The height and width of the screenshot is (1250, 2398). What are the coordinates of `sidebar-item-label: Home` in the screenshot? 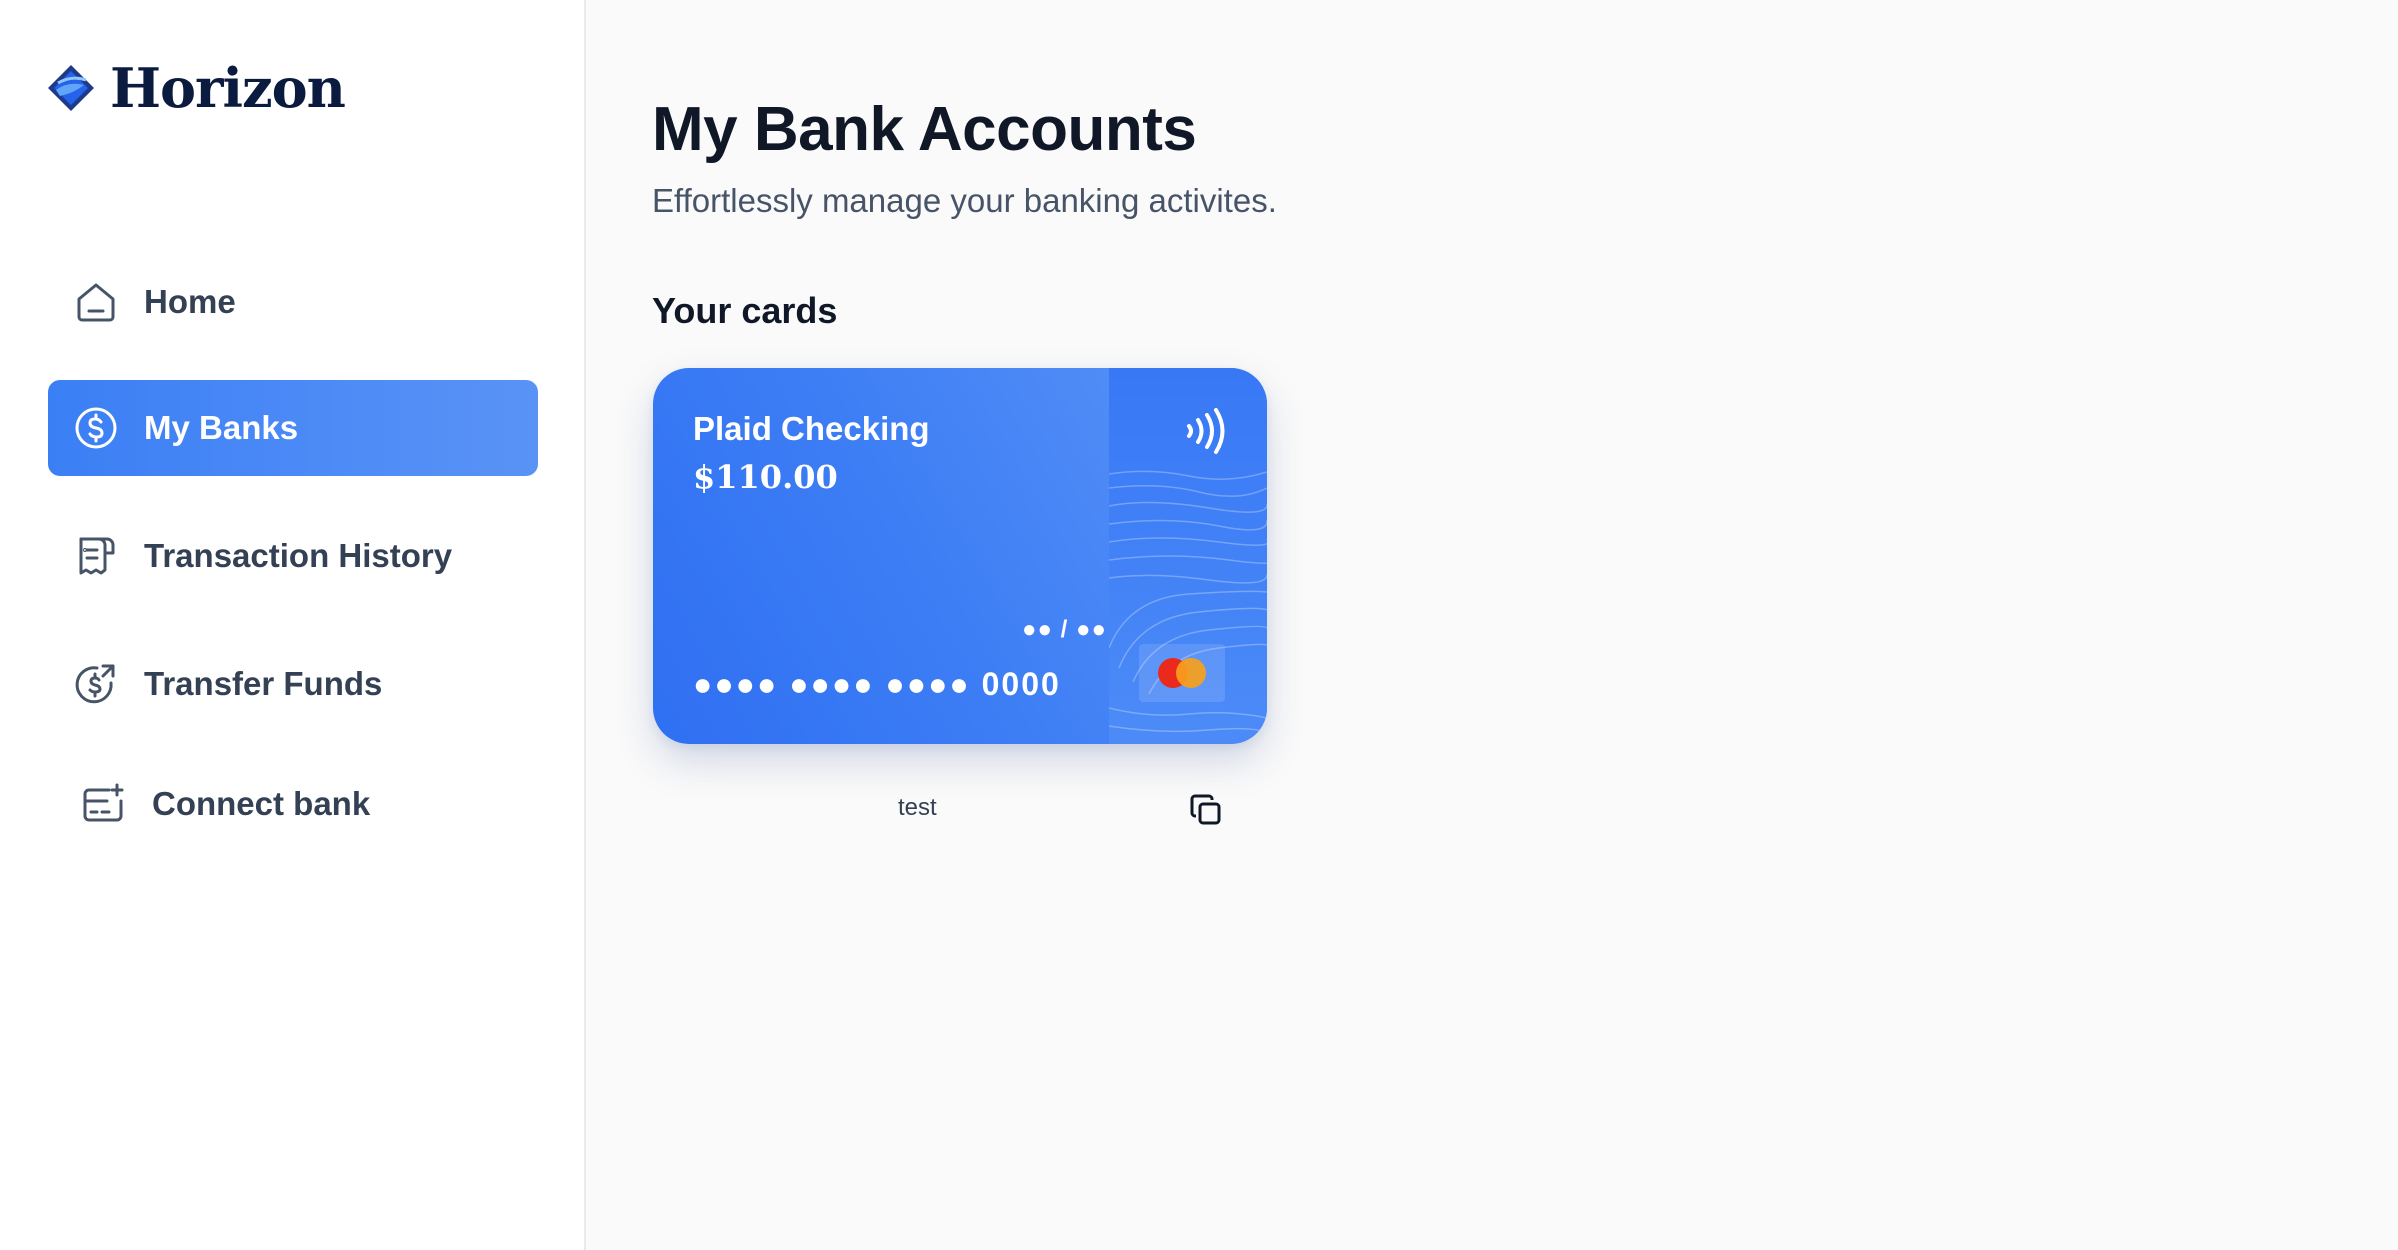 It's located at (190, 301).